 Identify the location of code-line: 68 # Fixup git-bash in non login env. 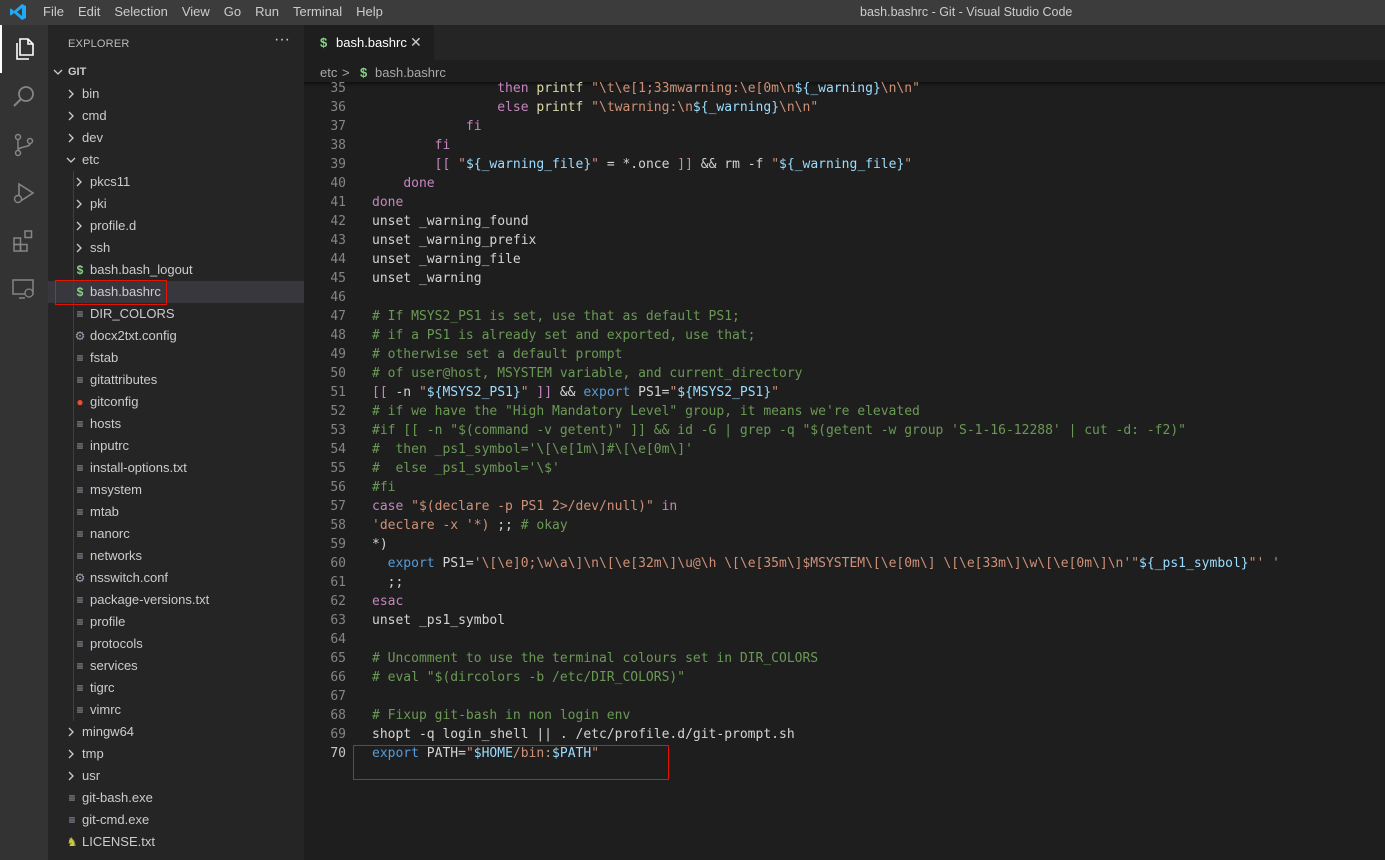
(844, 715).